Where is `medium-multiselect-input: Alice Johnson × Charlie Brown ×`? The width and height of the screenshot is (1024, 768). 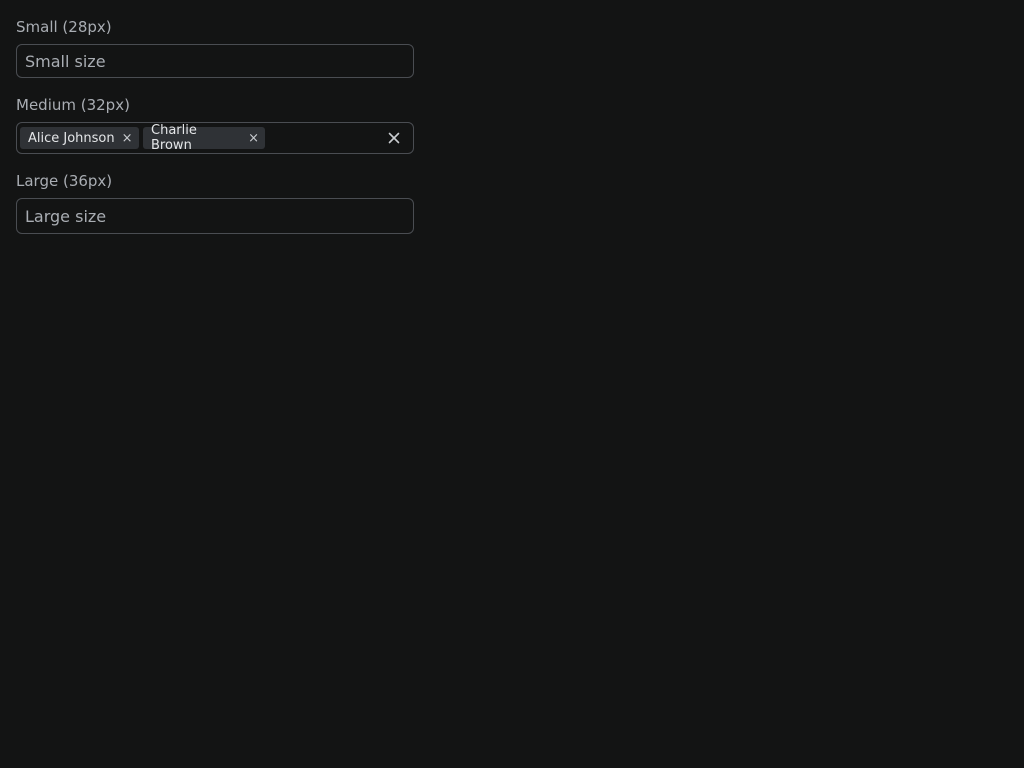 medium-multiselect-input: Alice Johnson × Charlie Brown × is located at coordinates (215, 138).